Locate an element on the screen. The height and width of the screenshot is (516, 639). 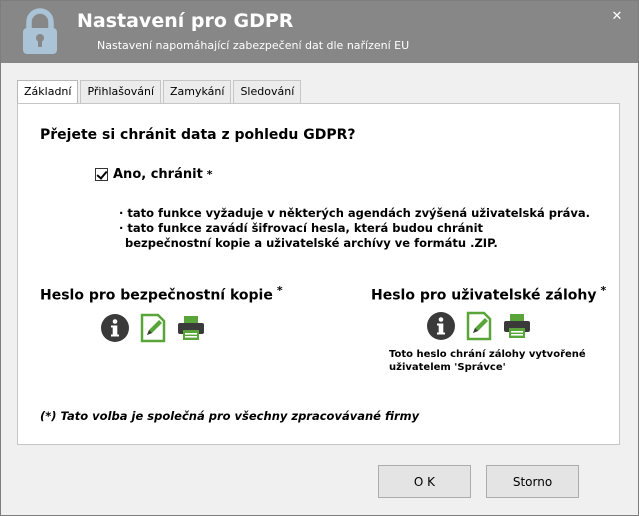
lock-icon is located at coordinates (40, 31).